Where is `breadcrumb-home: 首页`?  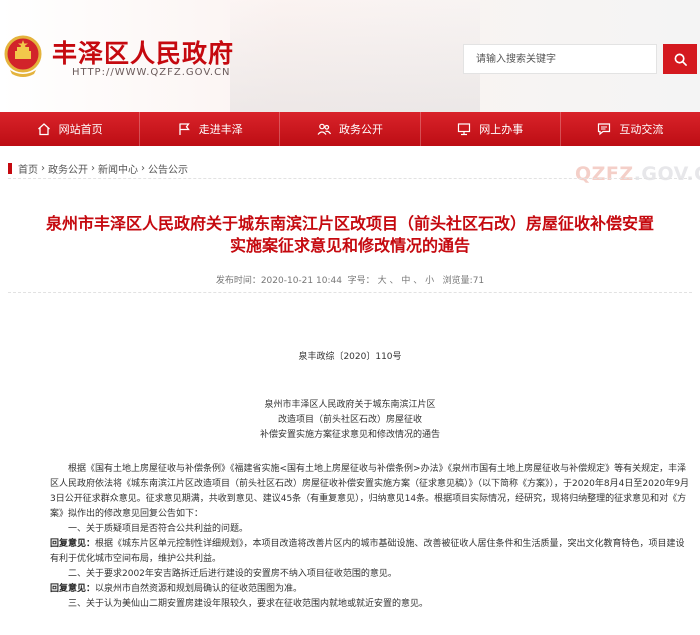
breadcrumb-home: 首页 is located at coordinates (28, 168).